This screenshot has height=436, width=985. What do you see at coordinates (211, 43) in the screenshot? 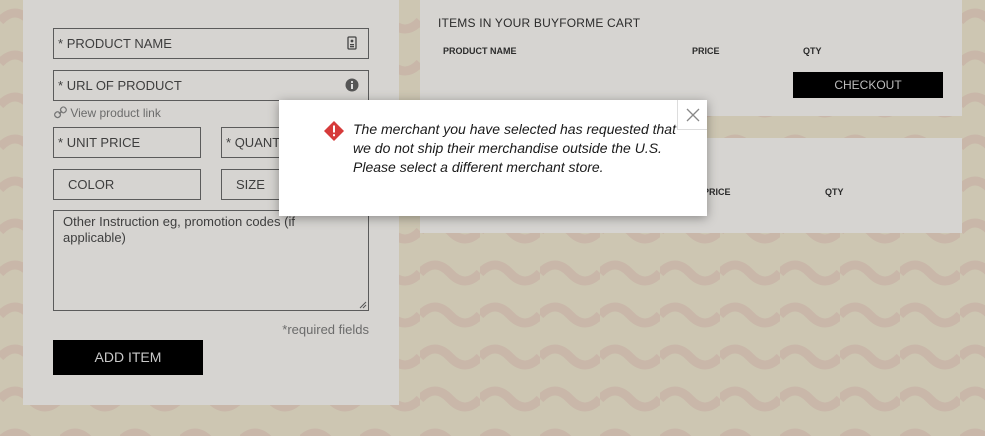
I see `product-name-field: * PRODUCT NAME` at bounding box center [211, 43].